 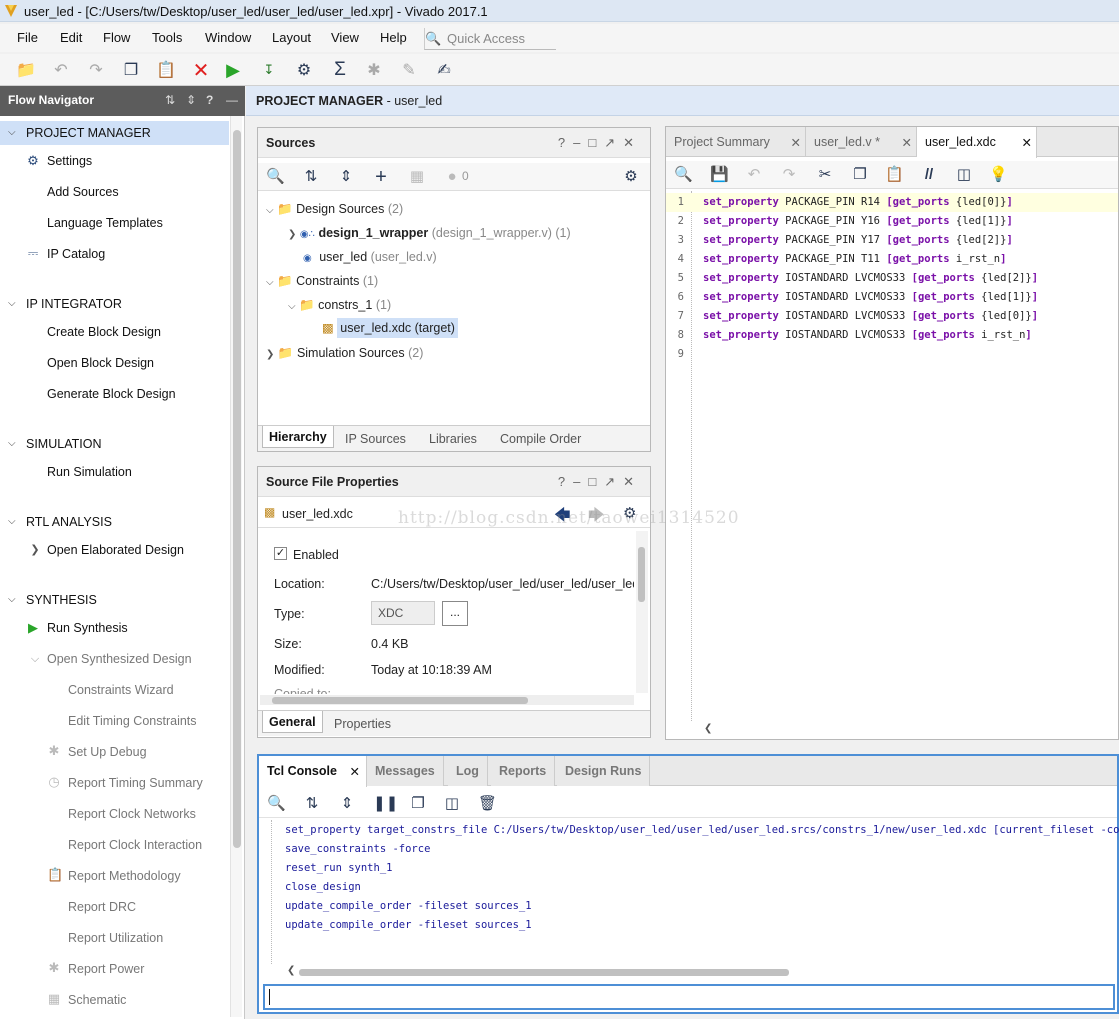 I want to click on nav-open-block-design: Open Block Design, so click(x=100, y=363).